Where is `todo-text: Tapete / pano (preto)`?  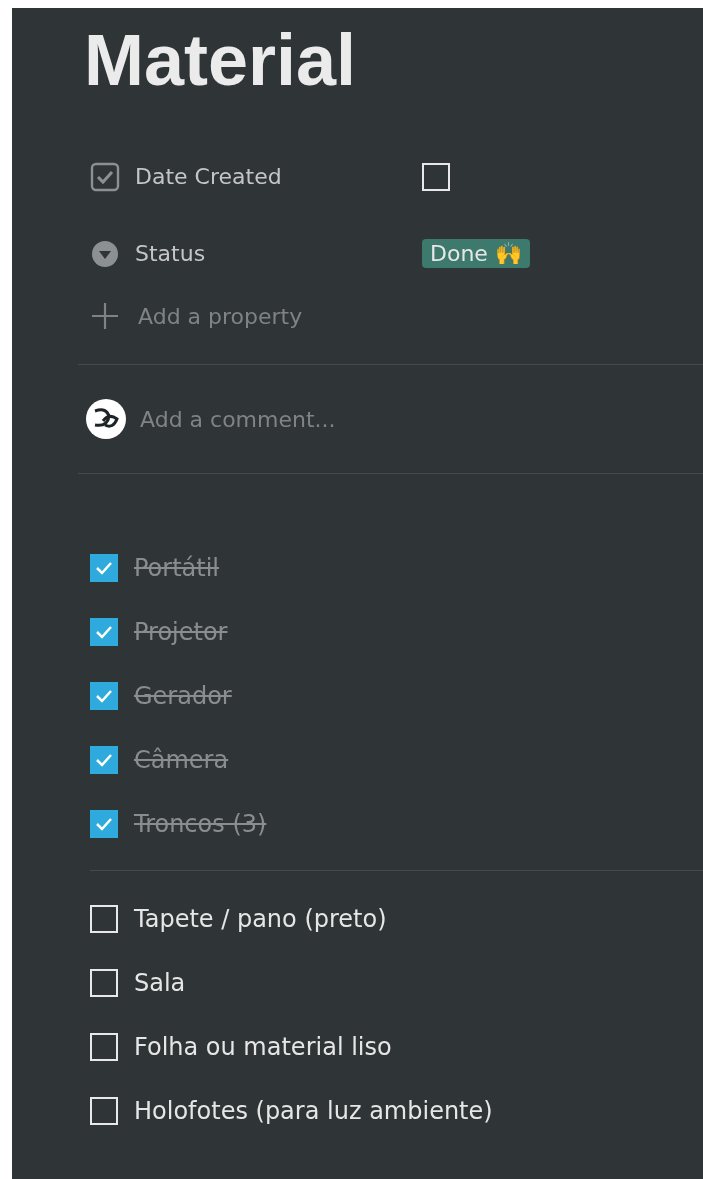
todo-text: Tapete / pano (preto) is located at coordinates (260, 919).